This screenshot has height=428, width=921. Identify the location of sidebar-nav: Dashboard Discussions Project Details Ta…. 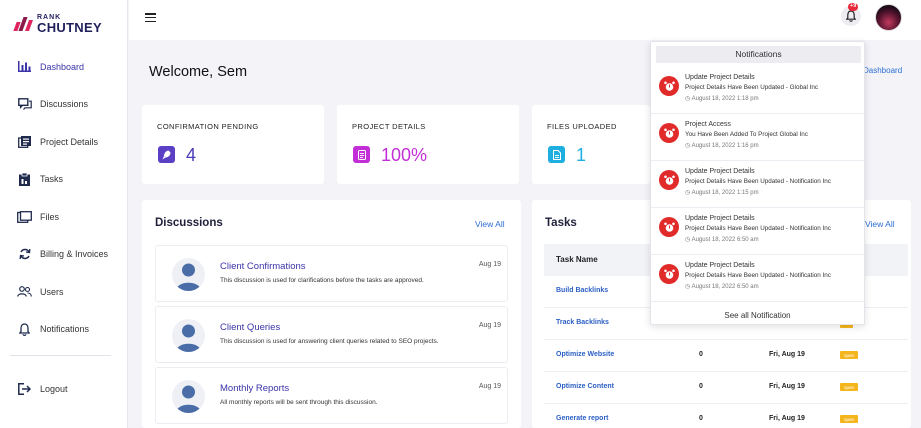
(64, 198).